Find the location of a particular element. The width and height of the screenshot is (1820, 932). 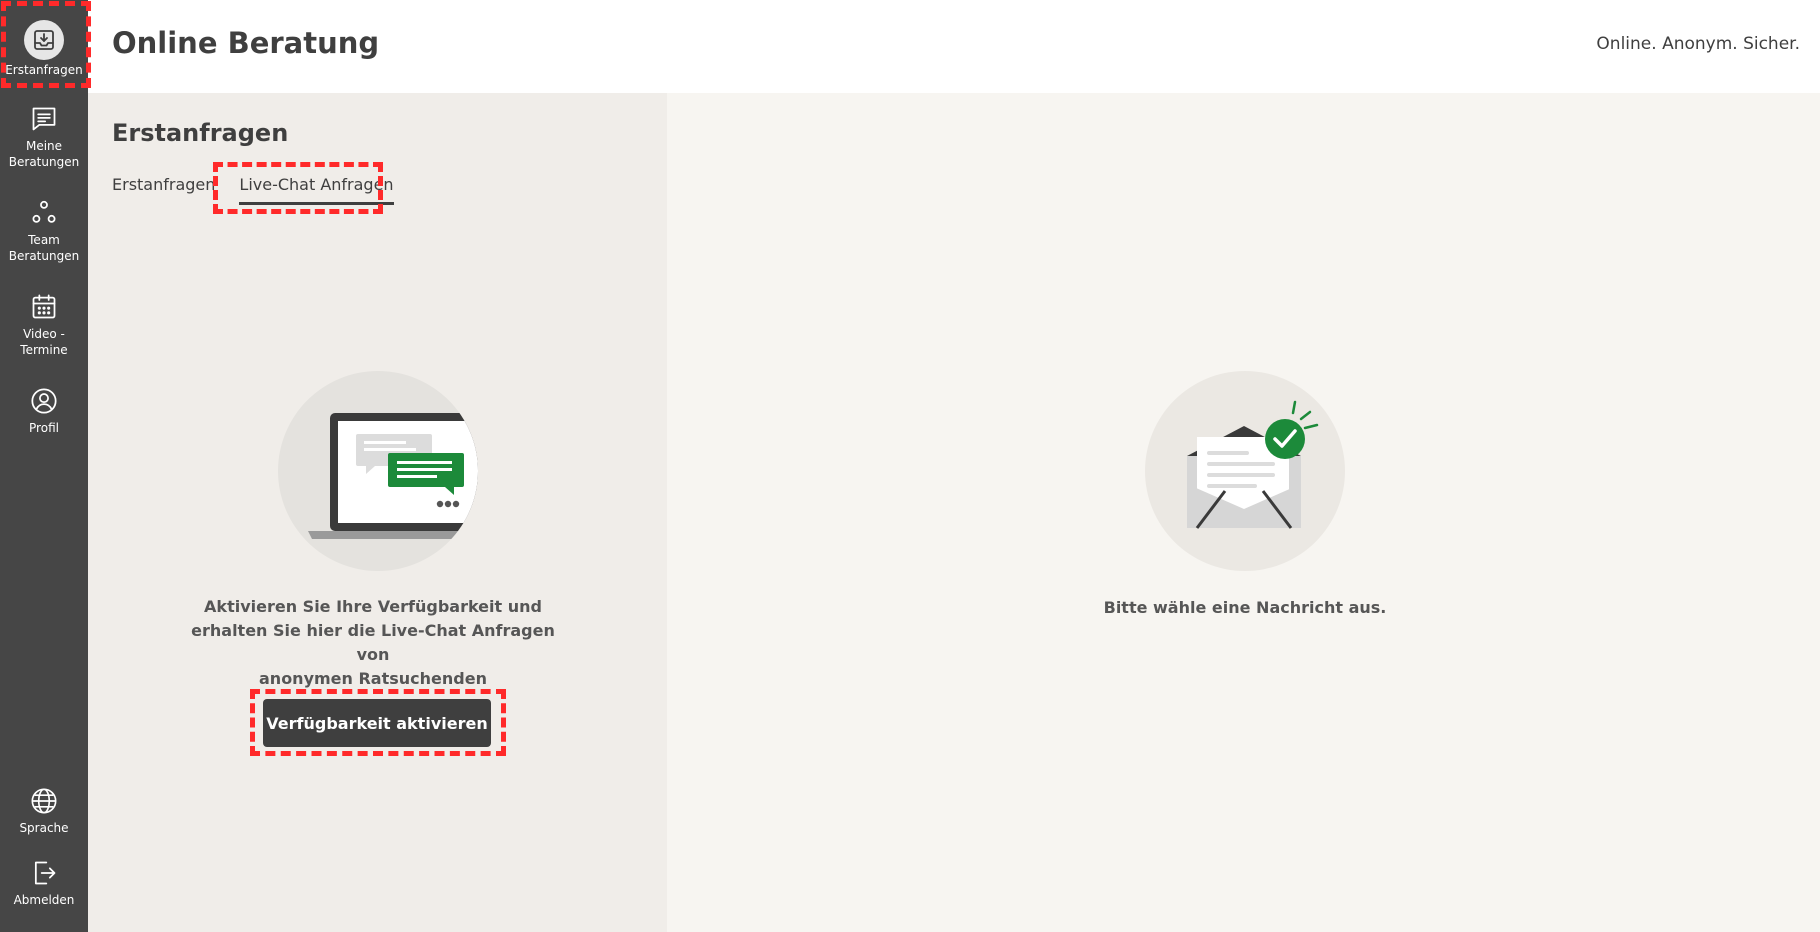

sidebar-item-team-beratungen: Team Beratungen is located at coordinates (44, 231).